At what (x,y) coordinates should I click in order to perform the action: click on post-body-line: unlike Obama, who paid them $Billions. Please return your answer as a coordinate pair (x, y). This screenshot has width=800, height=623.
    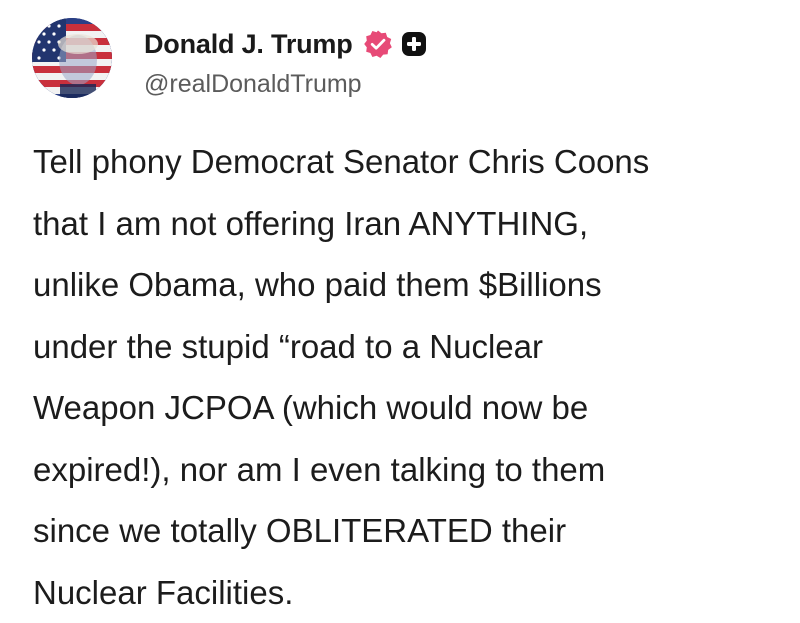
    Looking at the image, I should click on (408, 285).